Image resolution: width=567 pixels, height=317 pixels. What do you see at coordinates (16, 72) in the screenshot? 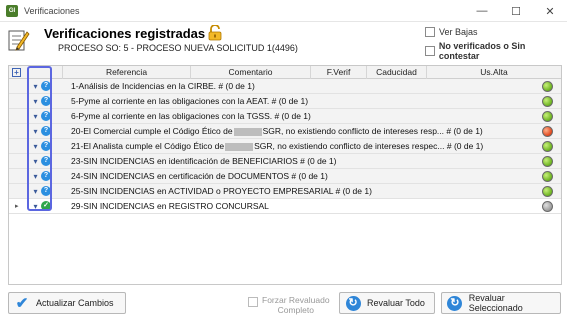
I see `expand-all-button: +` at bounding box center [16, 72].